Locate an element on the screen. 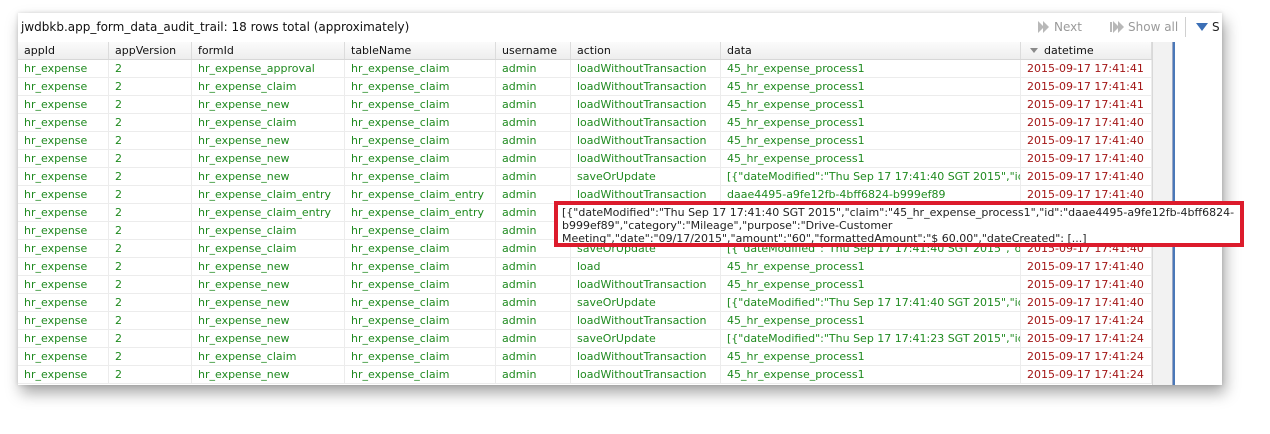 The width and height of the screenshot is (1270, 434). column-header-formid: formId is located at coordinates (268, 50).